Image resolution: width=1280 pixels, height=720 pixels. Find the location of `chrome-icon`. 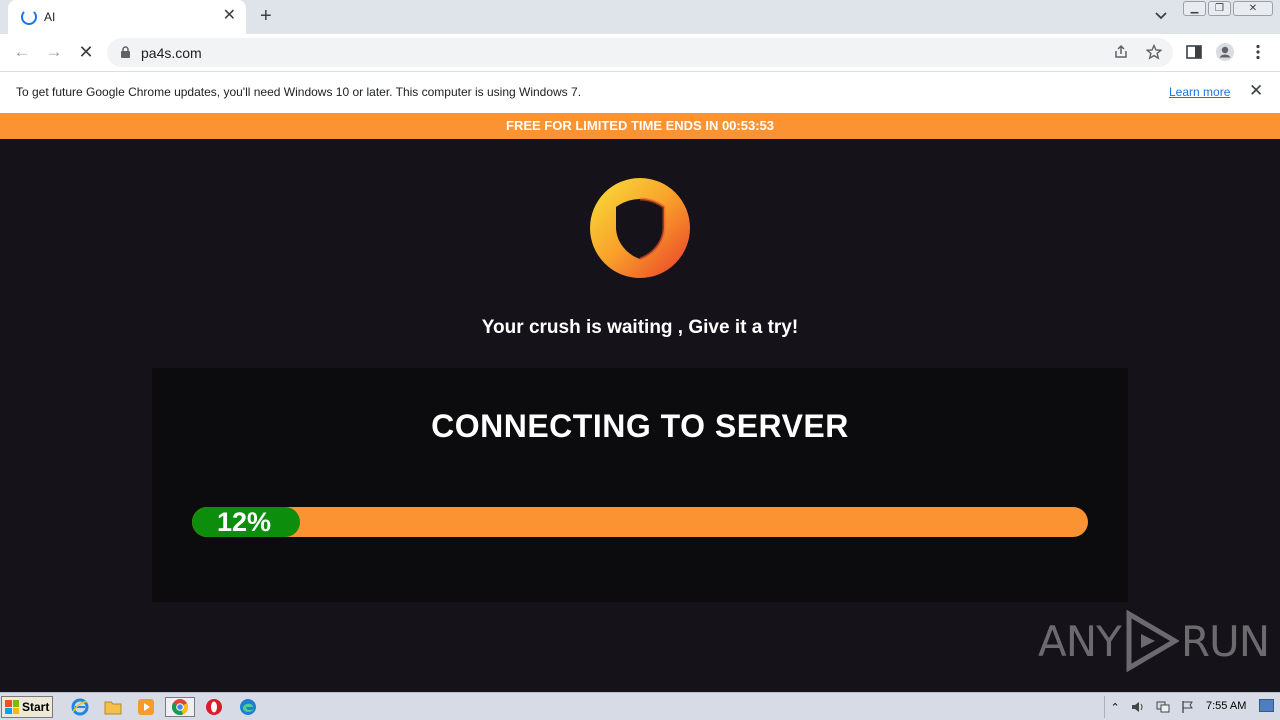

chrome-icon is located at coordinates (180, 707).